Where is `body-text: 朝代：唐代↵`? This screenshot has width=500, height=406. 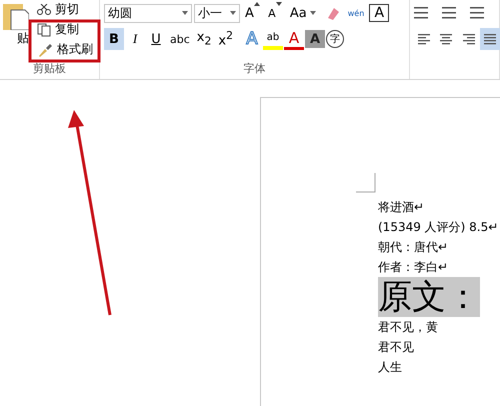
body-text: 朝代：唐代↵ is located at coordinates (413, 247).